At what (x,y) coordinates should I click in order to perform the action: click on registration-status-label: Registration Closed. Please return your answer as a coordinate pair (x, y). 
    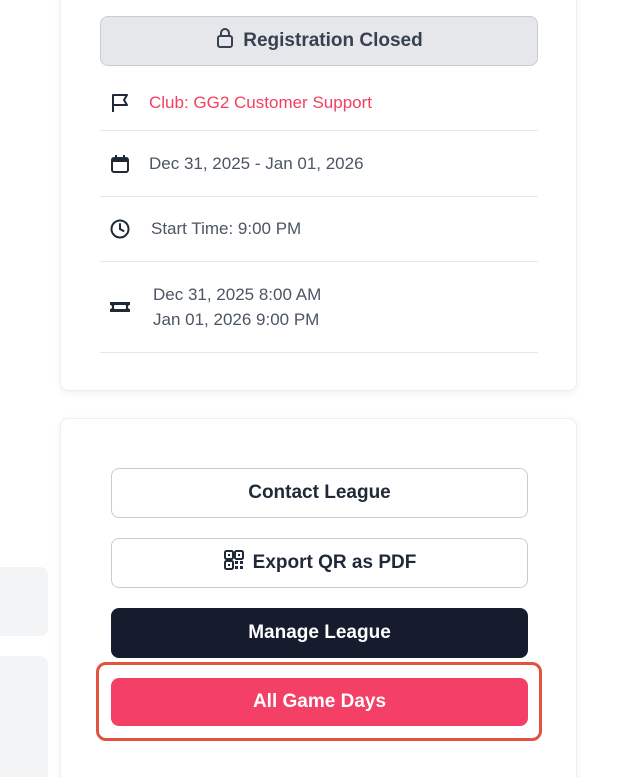
    Looking at the image, I should click on (333, 40).